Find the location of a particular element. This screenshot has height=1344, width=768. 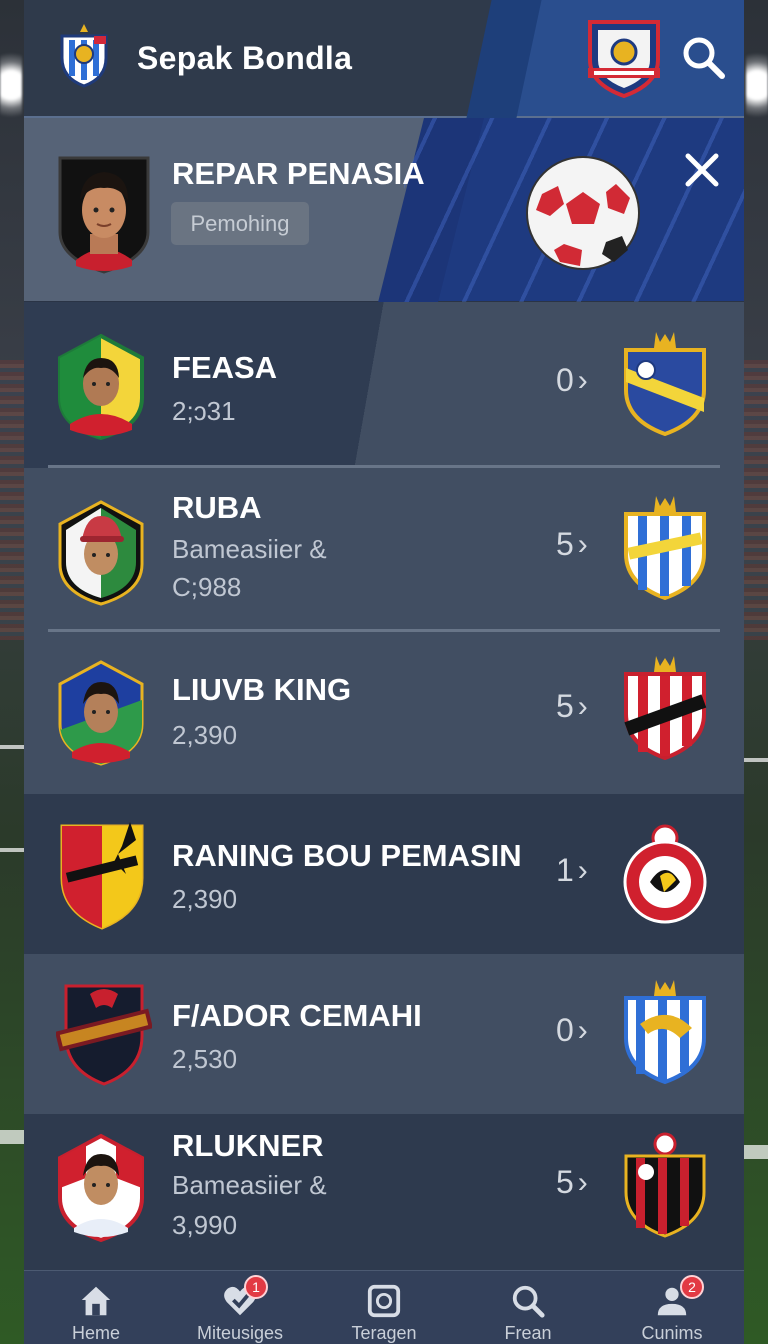

player-name: FEASA is located at coordinates (225, 367).